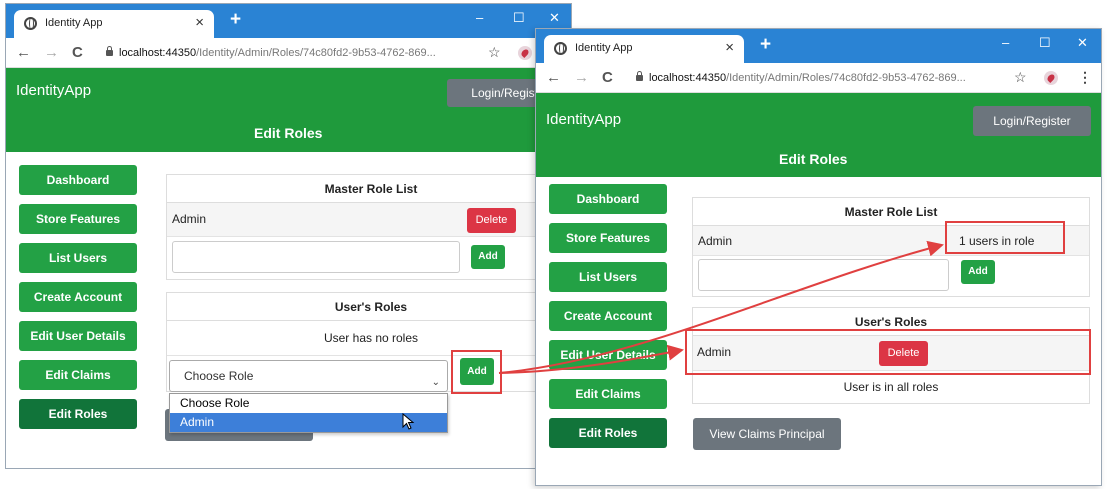 This screenshot has width=1107, height=489. Describe the element at coordinates (369, 220) in the screenshot. I see `table-row: Admin Delete` at that location.